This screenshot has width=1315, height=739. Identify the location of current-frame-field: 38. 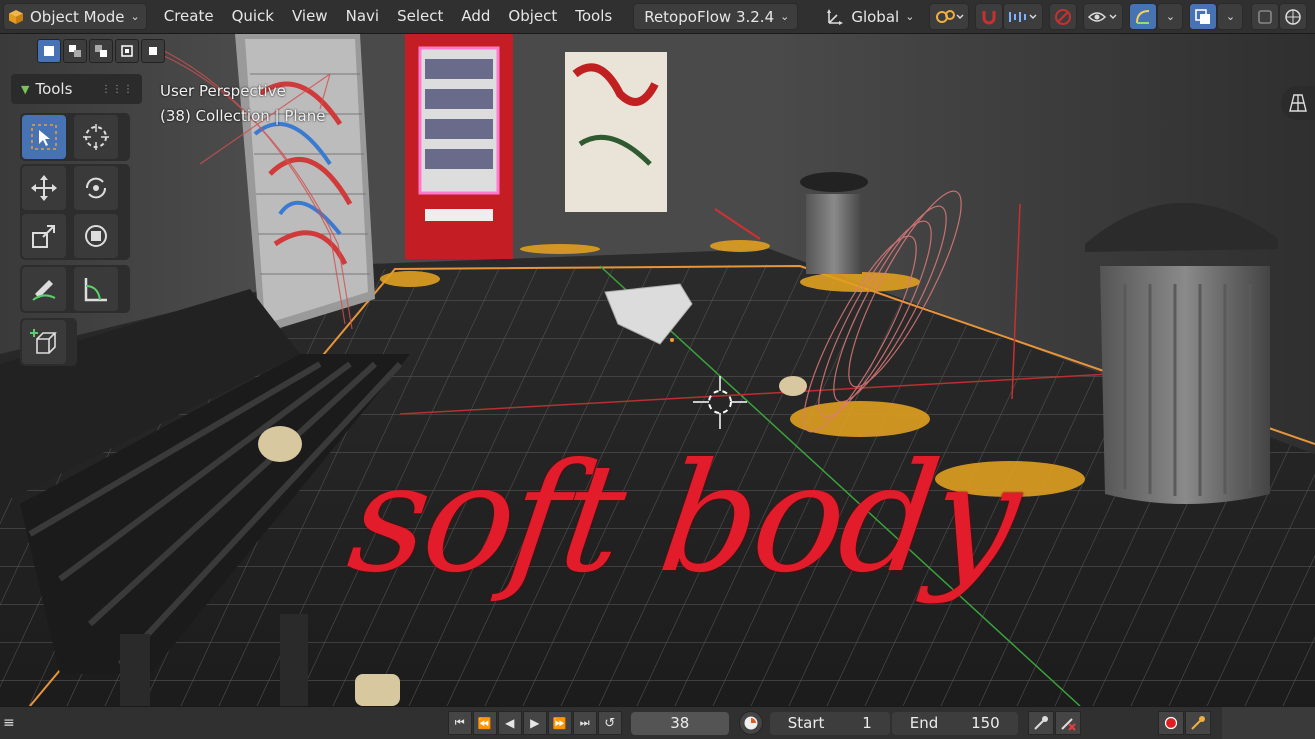
(679, 723).